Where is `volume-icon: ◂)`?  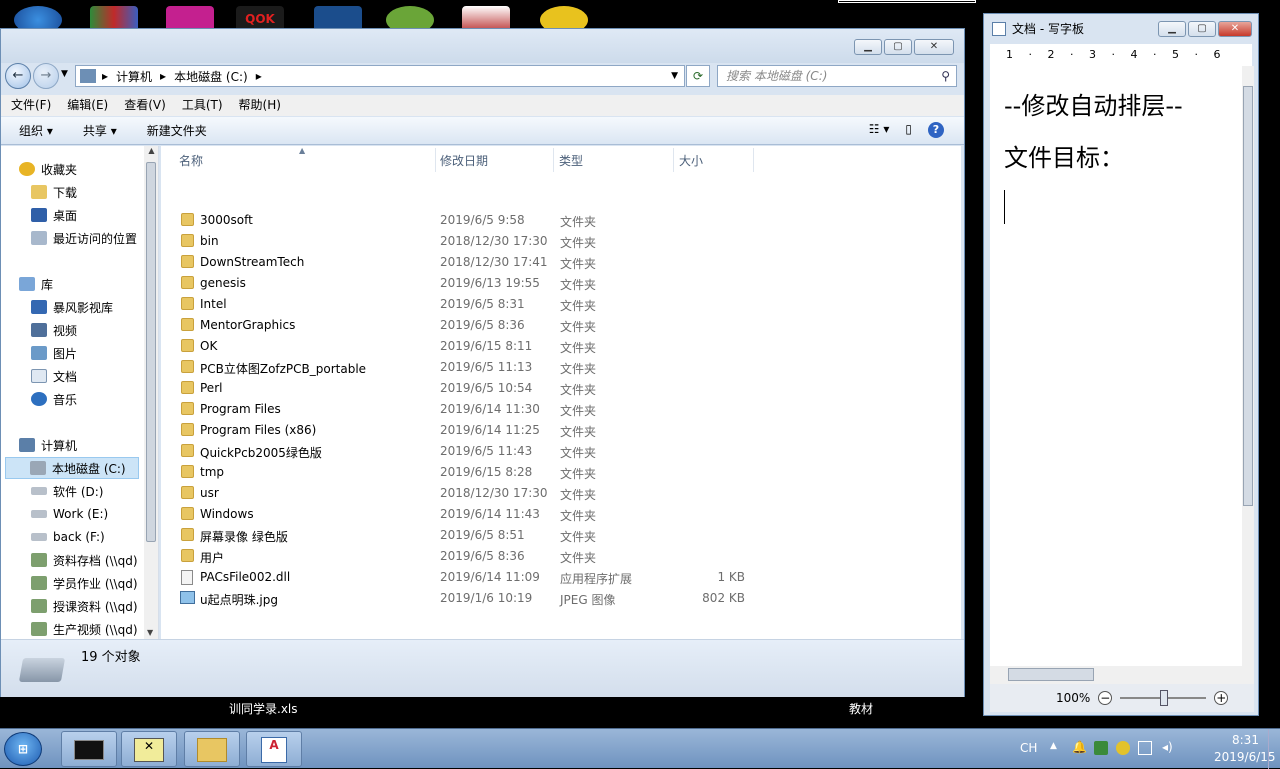 volume-icon: ◂) is located at coordinates (1167, 747).